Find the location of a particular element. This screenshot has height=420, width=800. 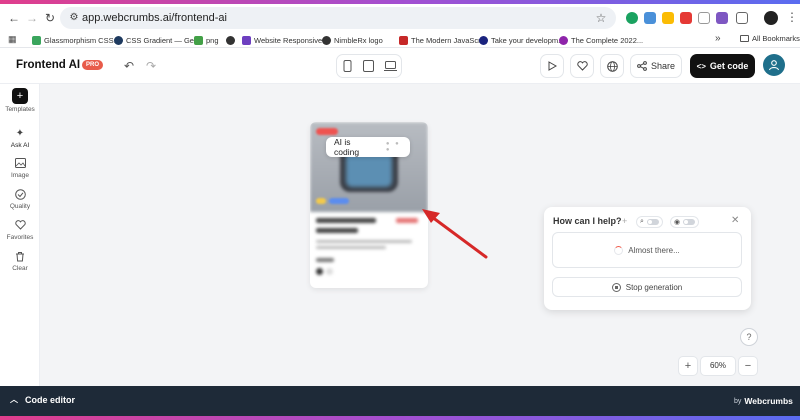

code-brackets-icon: <> is located at coordinates (701, 66).